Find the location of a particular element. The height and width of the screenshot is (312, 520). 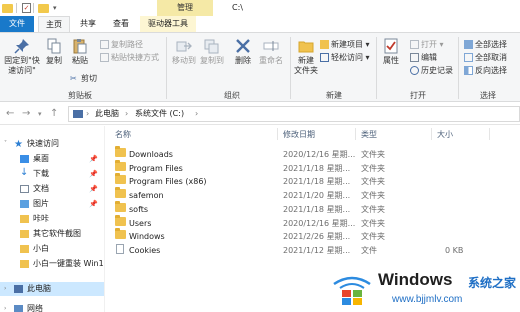

document-icon is located at coordinates (24, 189).